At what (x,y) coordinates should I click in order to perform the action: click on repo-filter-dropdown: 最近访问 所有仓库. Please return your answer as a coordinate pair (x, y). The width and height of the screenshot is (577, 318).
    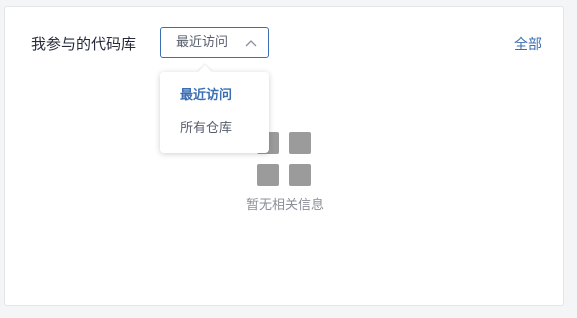
    Looking at the image, I should click on (214, 108).